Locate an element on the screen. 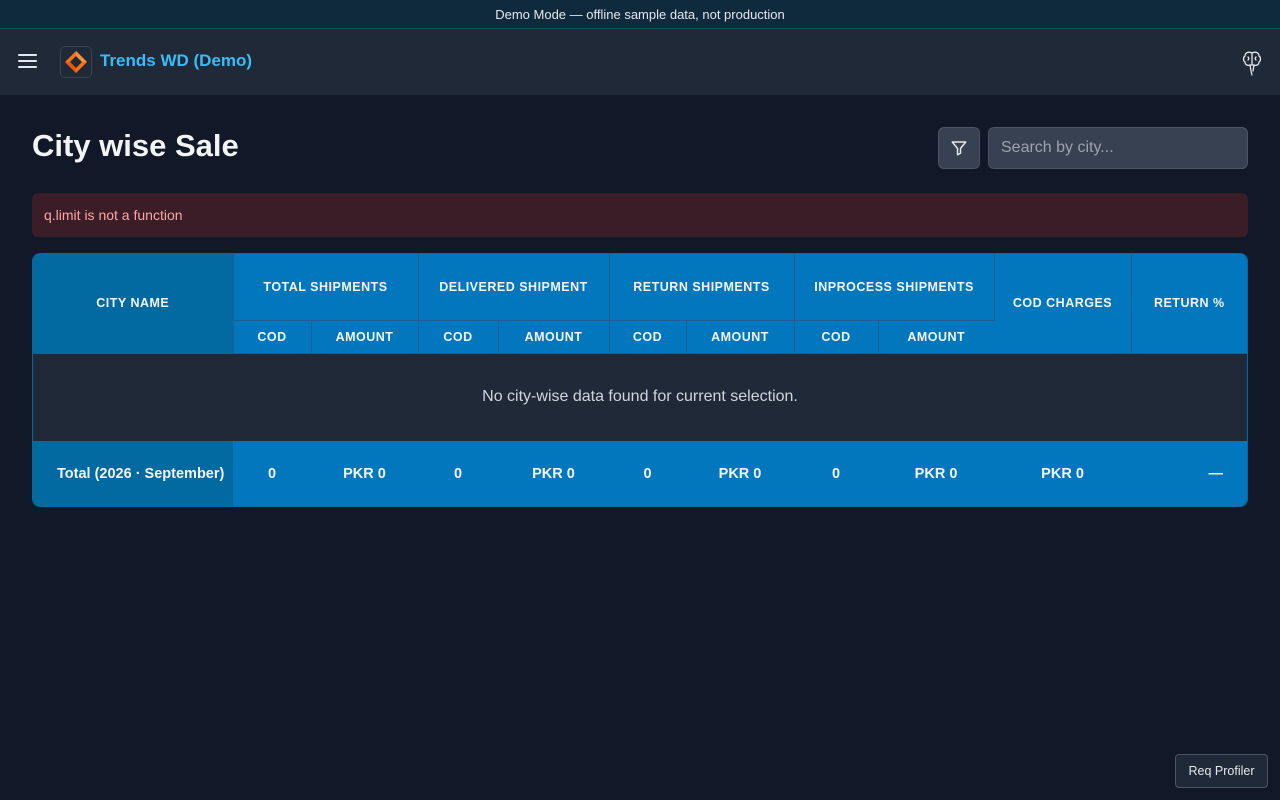  delivered-amount-value: PKR 0 is located at coordinates (554, 473).